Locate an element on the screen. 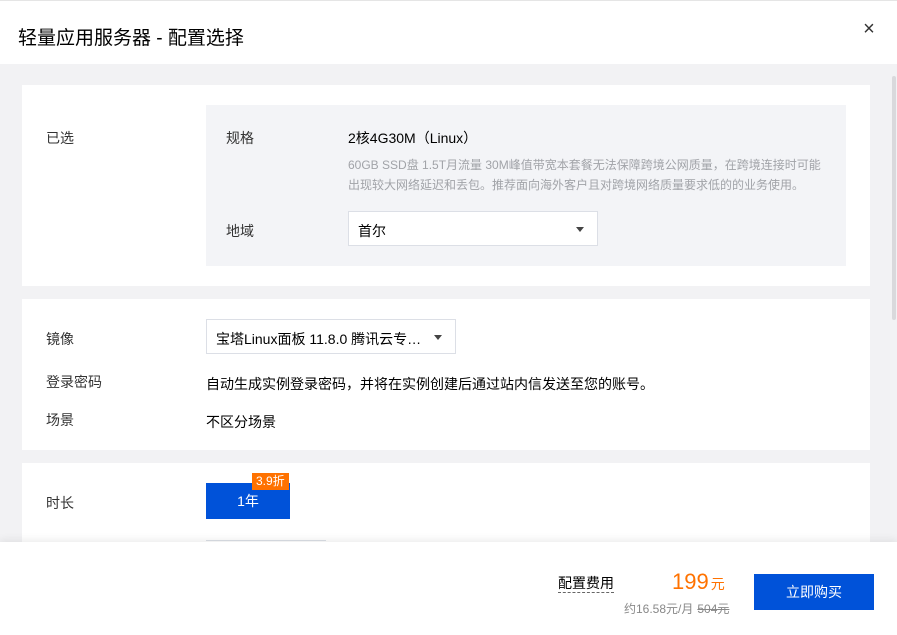 The width and height of the screenshot is (897, 635). dialog-header: 轻量应用服务器 - 配置选择 × is located at coordinates (448, 32).